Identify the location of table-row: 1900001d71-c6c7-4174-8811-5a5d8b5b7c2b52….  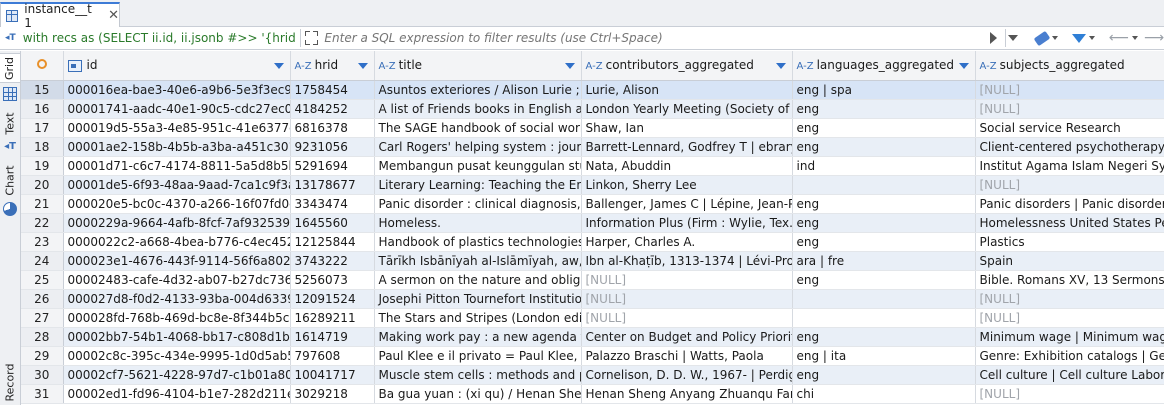
(592, 166).